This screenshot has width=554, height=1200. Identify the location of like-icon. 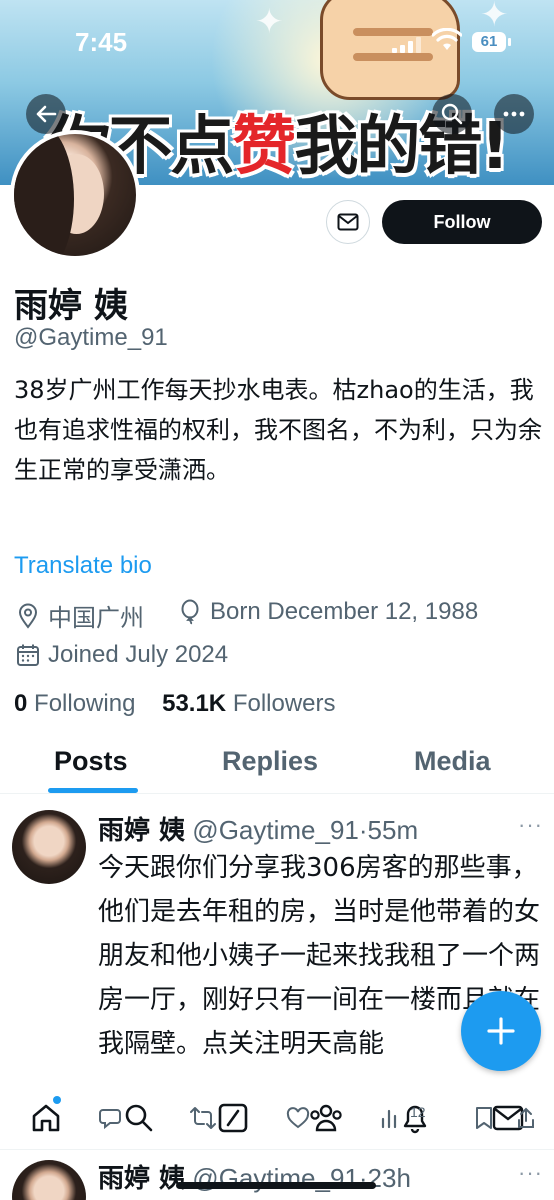
(298, 1118).